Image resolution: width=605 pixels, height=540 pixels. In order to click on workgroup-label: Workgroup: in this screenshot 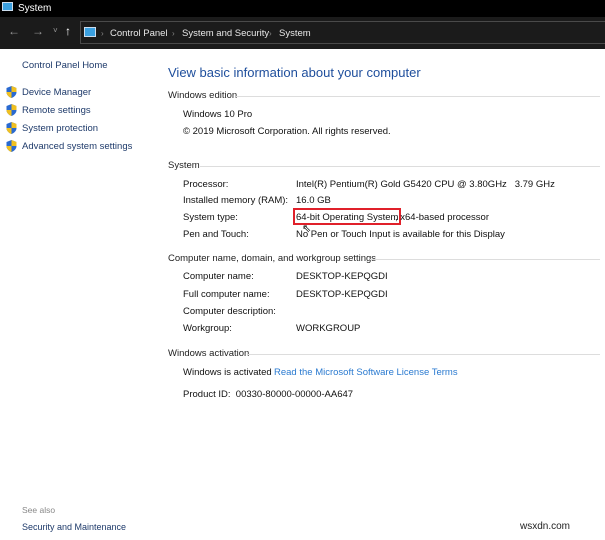, I will do `click(207, 328)`.